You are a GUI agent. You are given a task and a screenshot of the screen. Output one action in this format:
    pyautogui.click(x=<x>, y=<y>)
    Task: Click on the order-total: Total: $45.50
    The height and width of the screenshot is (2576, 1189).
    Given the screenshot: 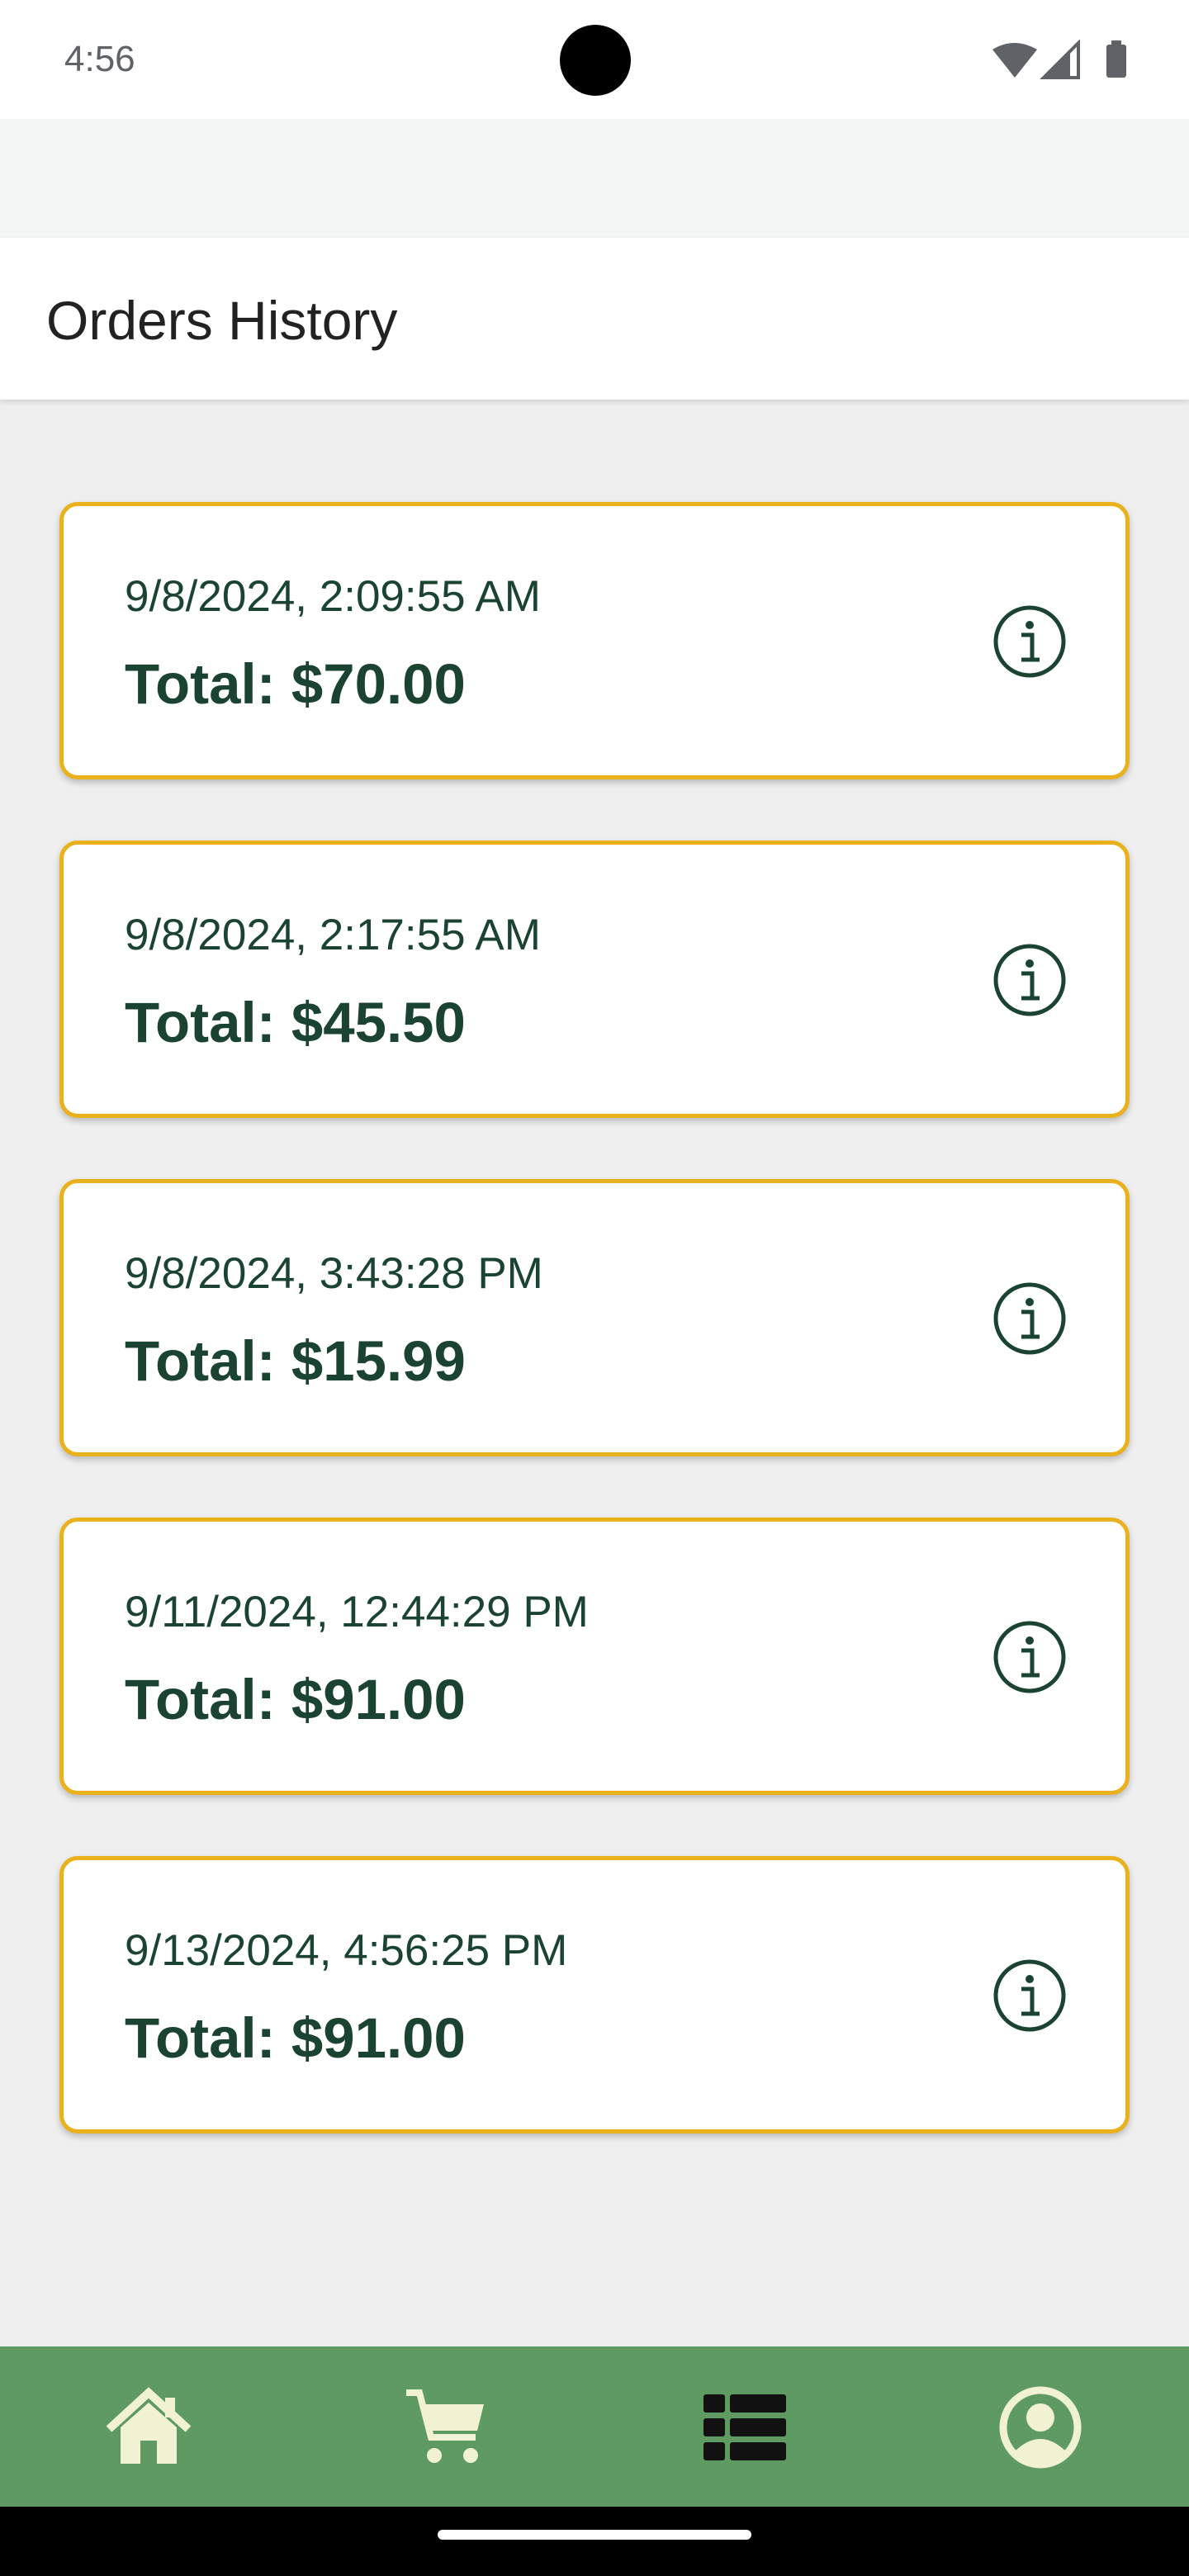 What is the action you would take?
    pyautogui.click(x=295, y=1022)
    